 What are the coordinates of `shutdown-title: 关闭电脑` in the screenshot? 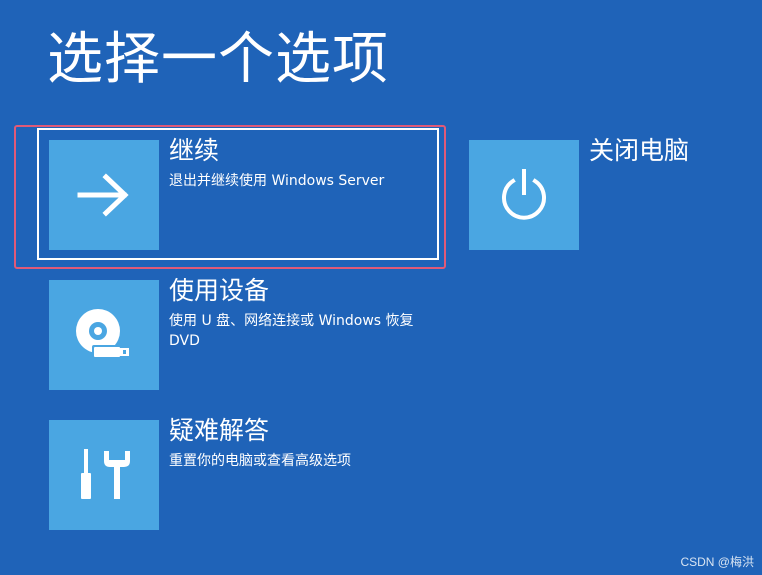 It's located at (639, 150).